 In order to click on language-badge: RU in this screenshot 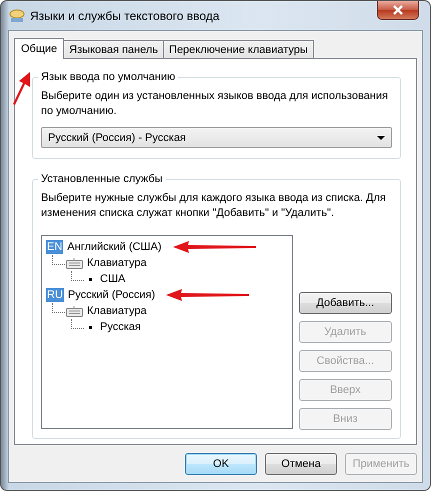, I will do `click(55, 295)`.